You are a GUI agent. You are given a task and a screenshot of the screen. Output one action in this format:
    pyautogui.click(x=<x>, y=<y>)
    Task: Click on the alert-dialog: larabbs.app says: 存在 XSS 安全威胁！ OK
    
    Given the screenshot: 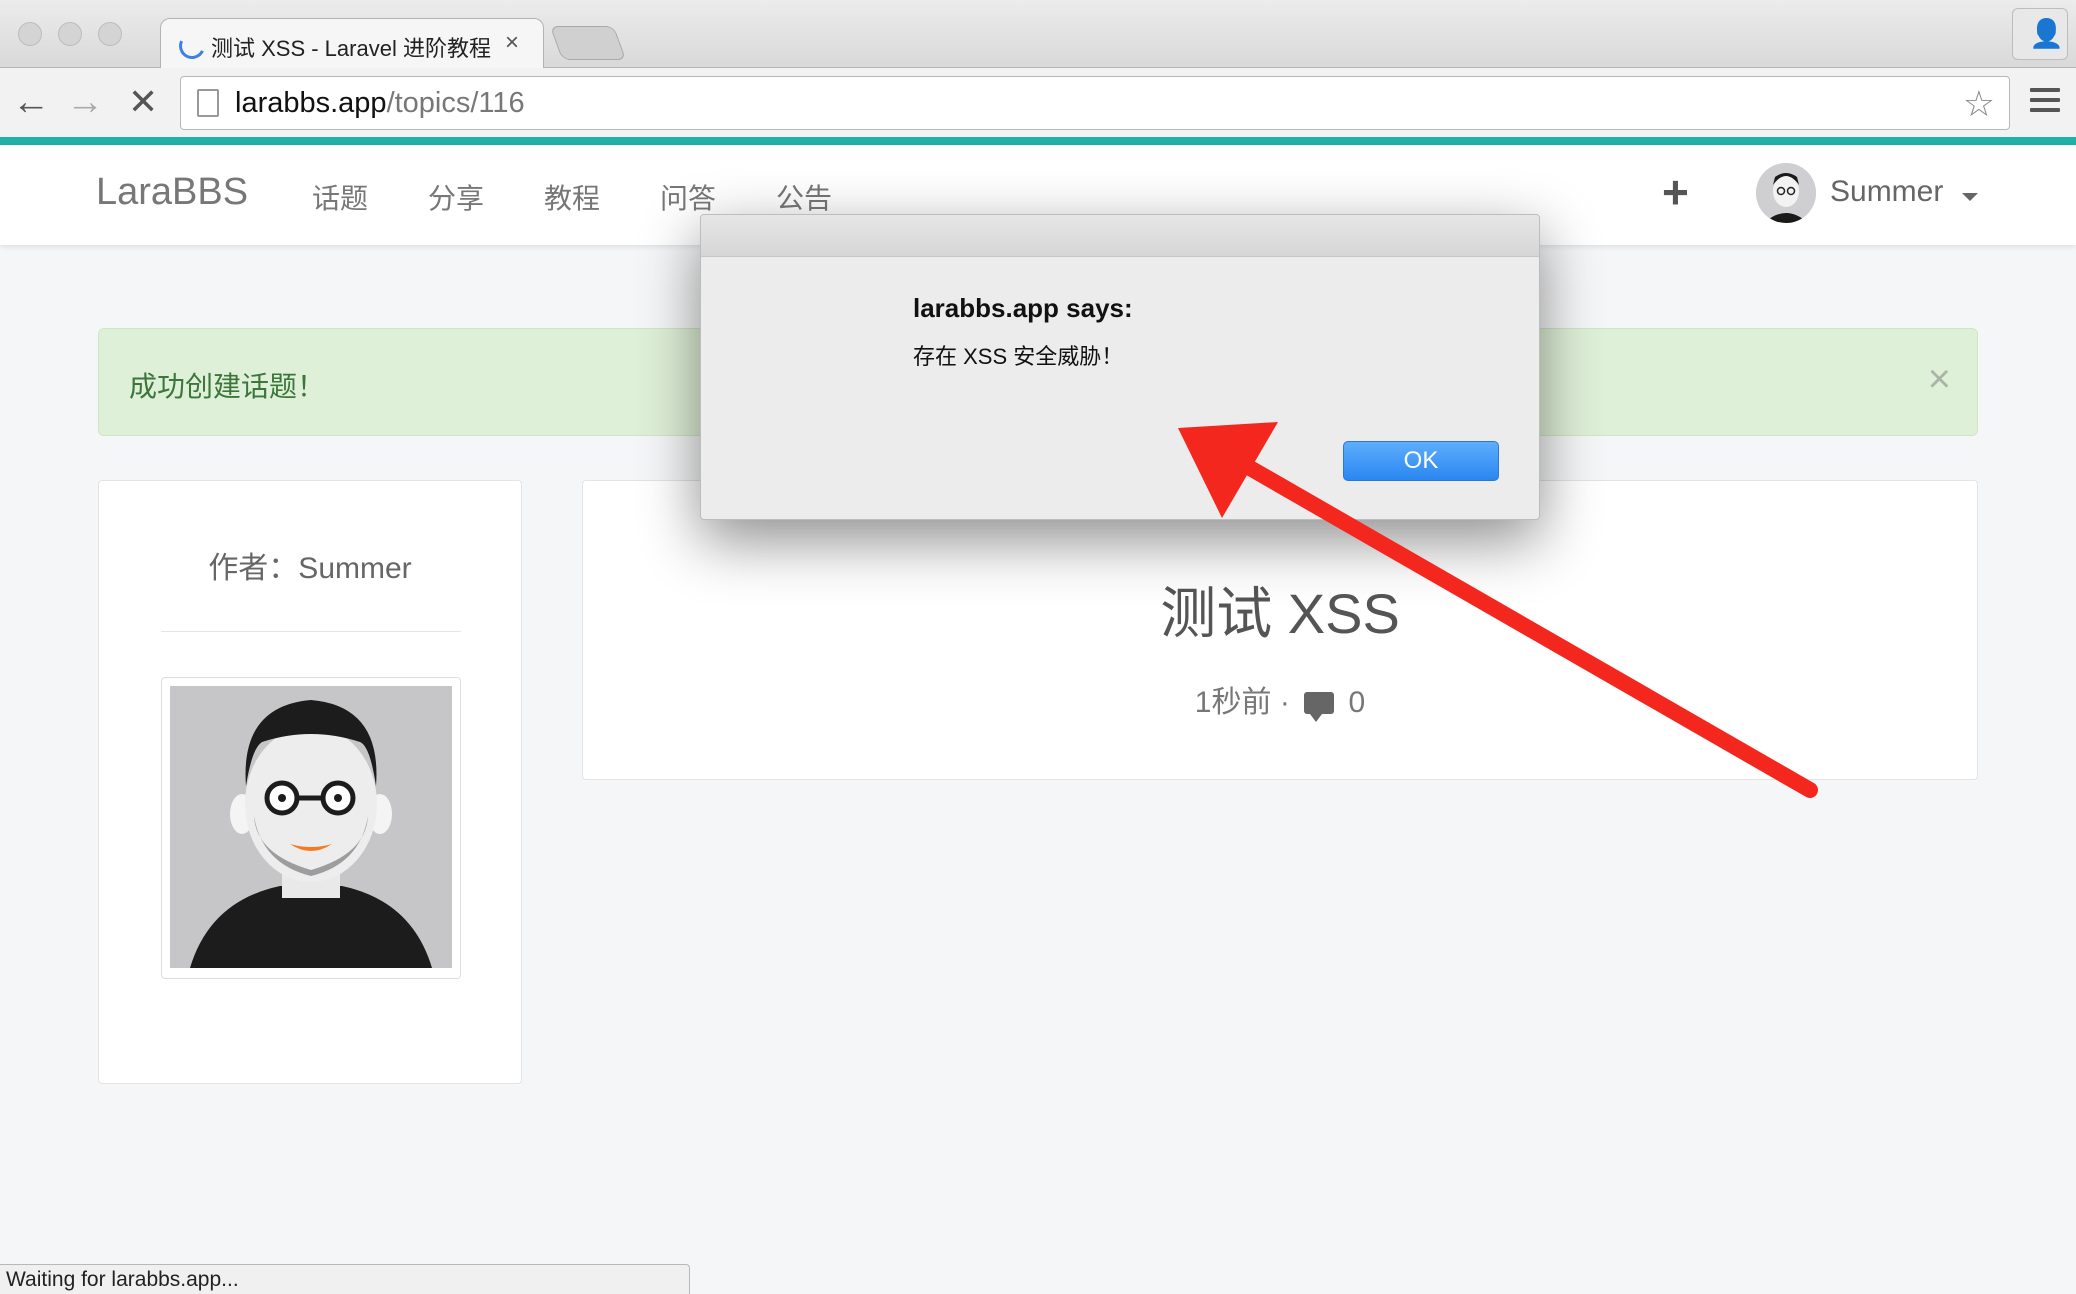 What is the action you would take?
    pyautogui.click(x=1120, y=367)
    